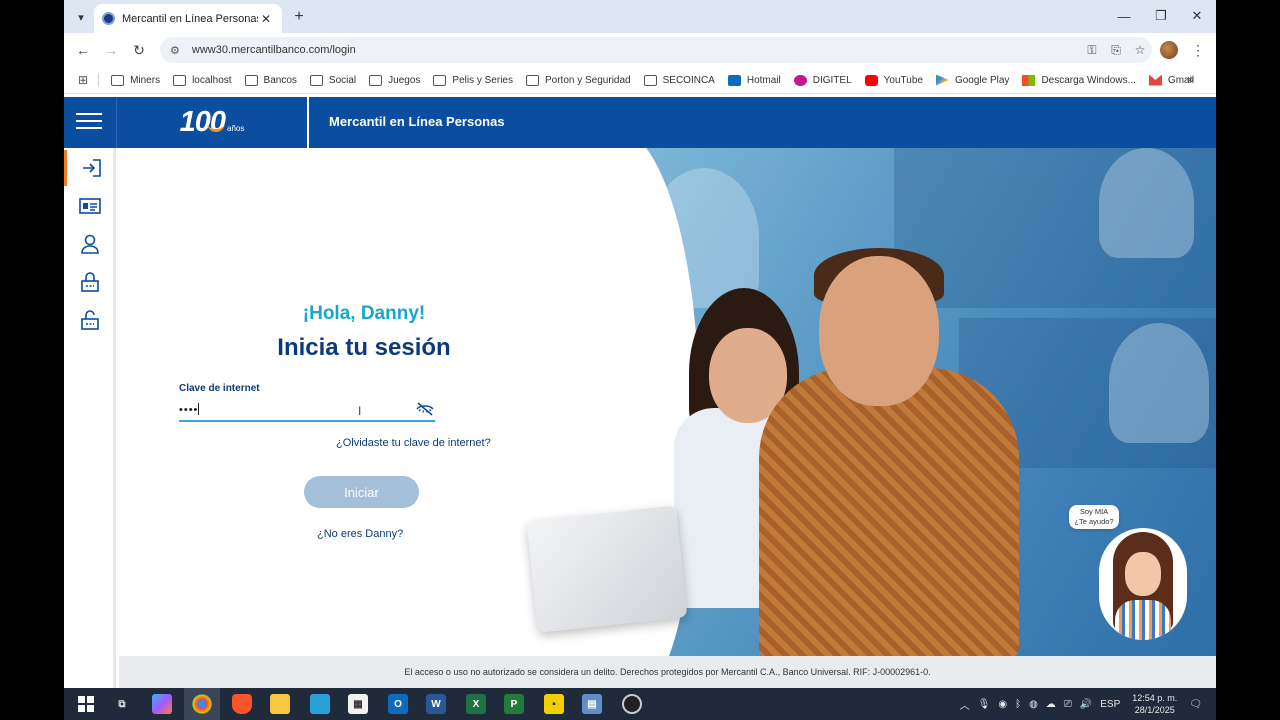  I want to click on bookmark-item: Google Play, so click(972, 80).